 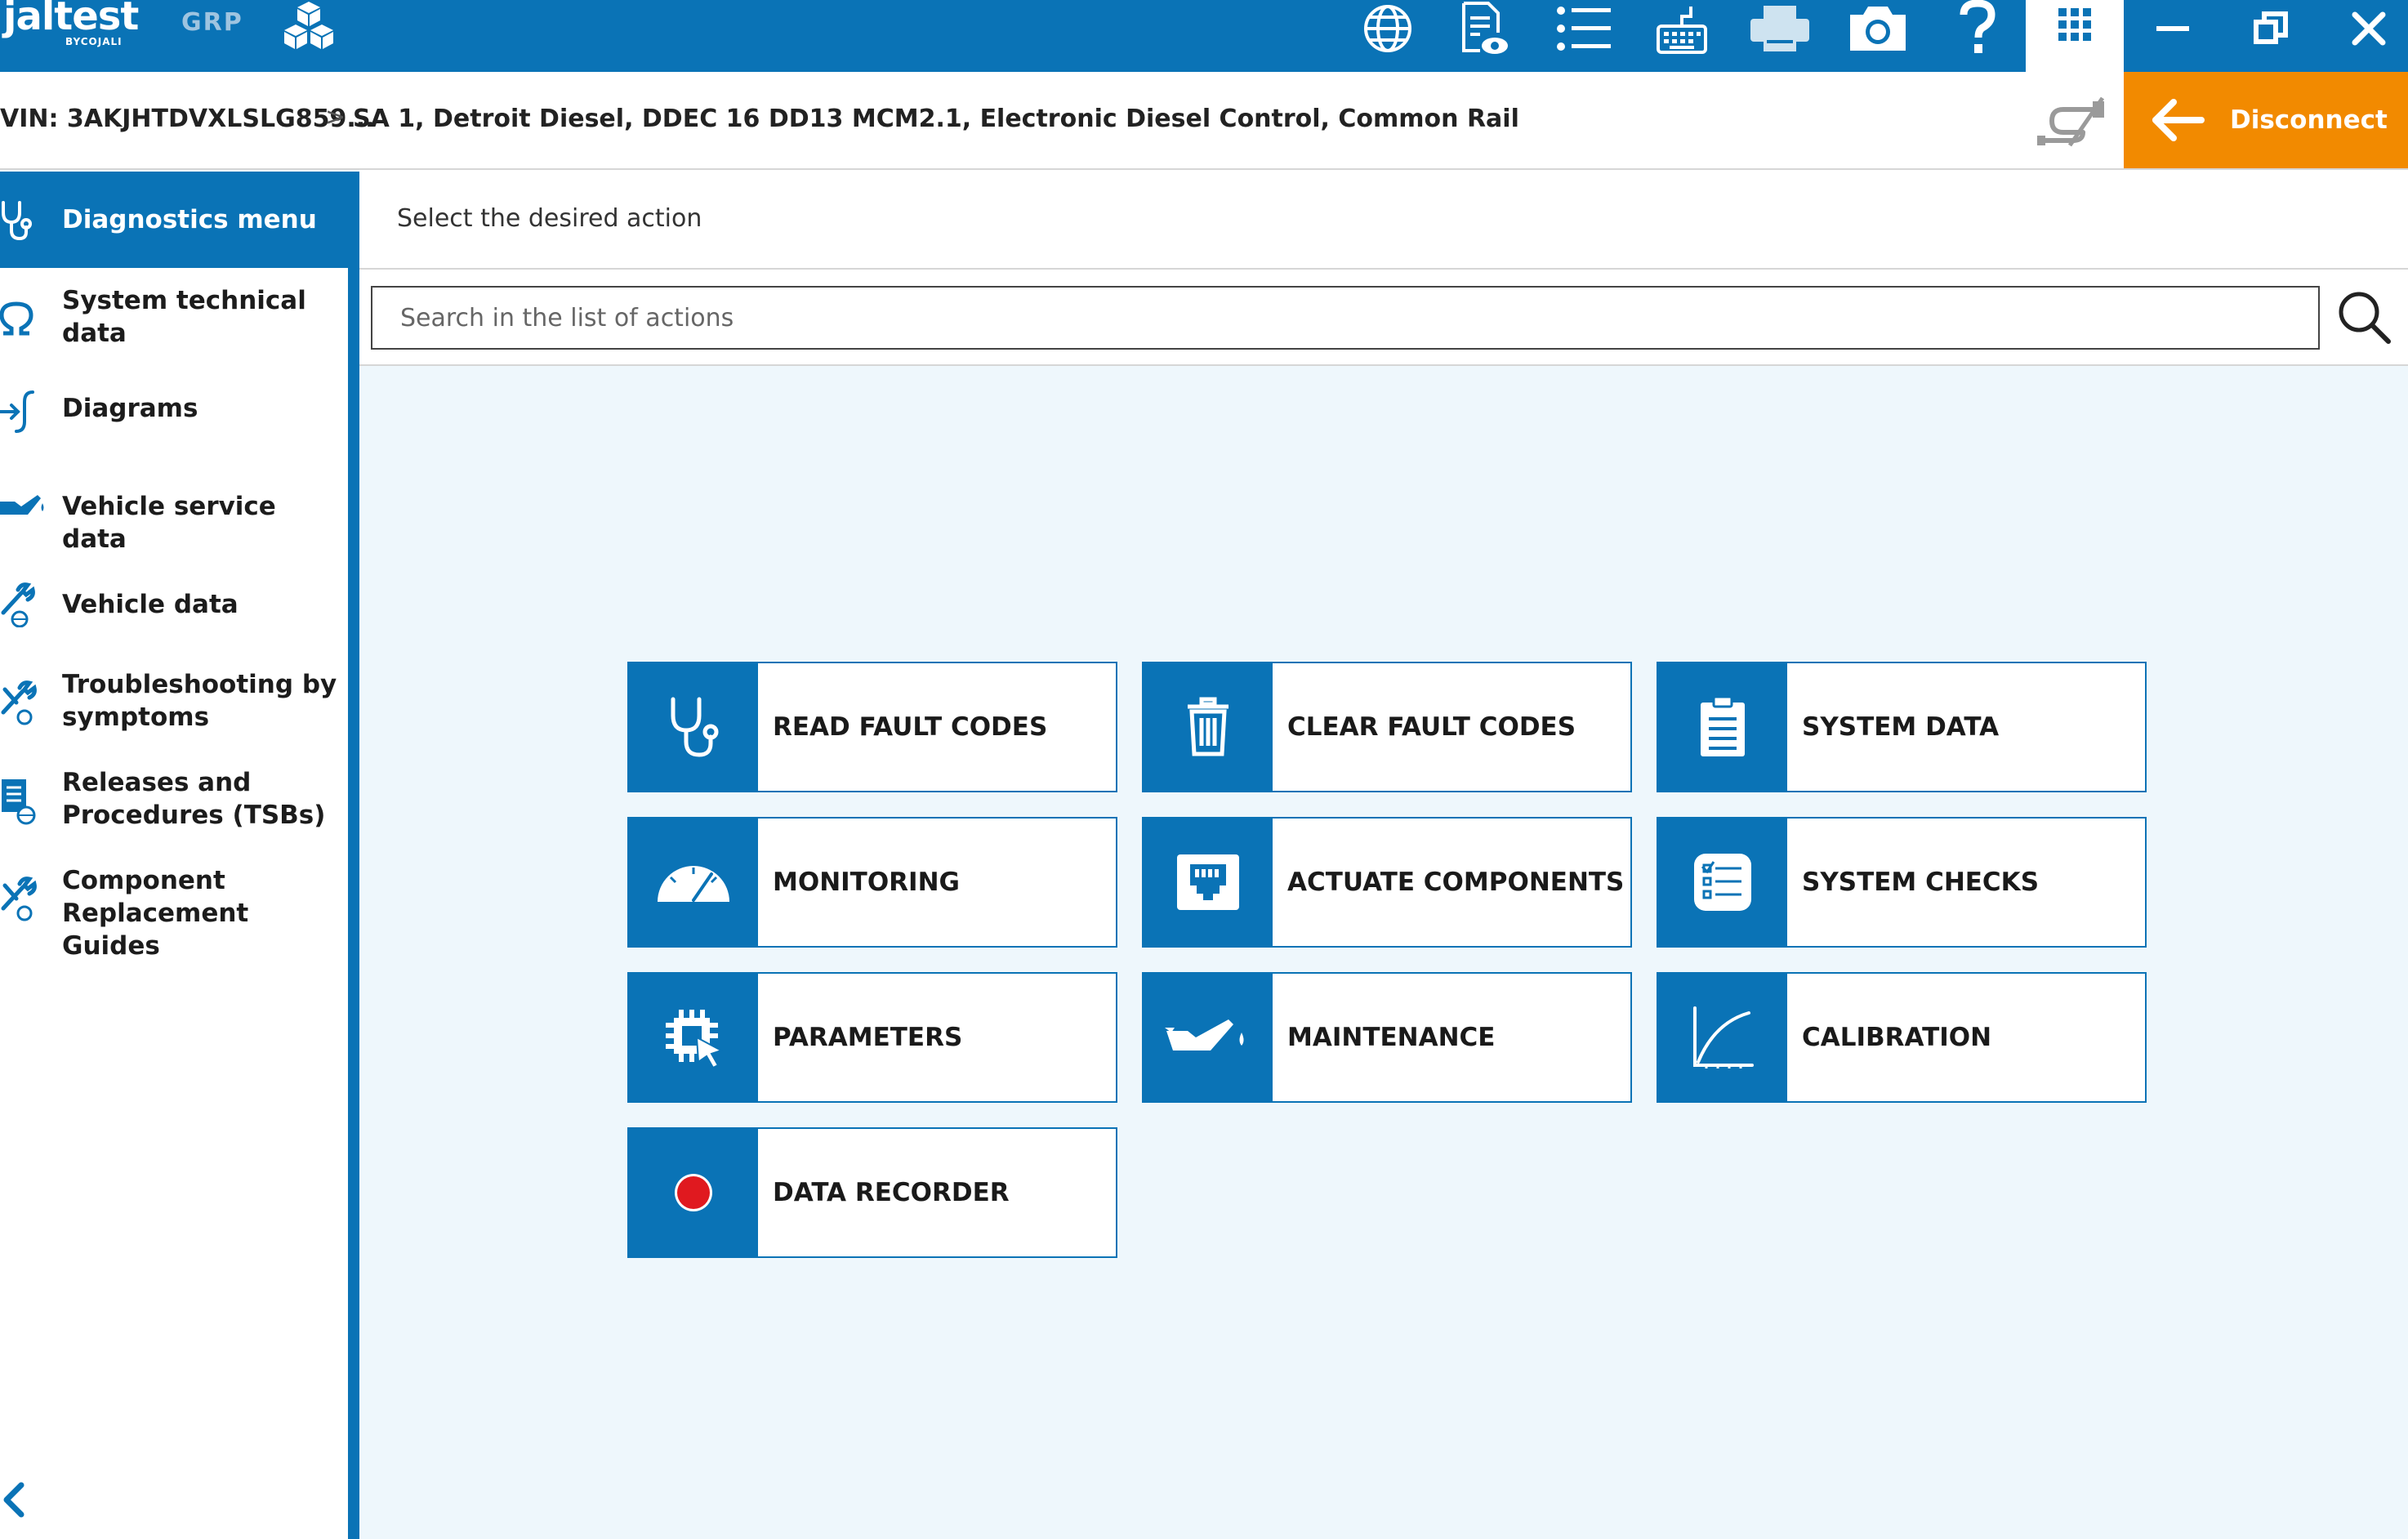 I want to click on sidebar-item-label: Vehicle service data, so click(x=169, y=523).